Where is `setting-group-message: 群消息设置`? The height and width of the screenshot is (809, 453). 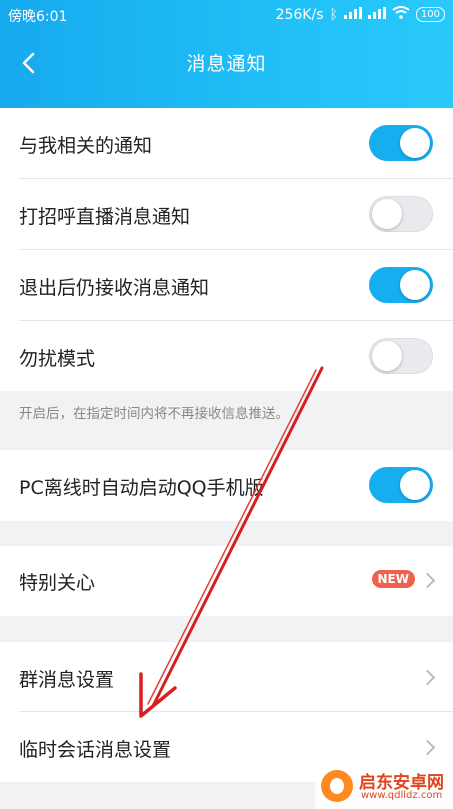 setting-group-message: 群消息设置 is located at coordinates (226, 677).